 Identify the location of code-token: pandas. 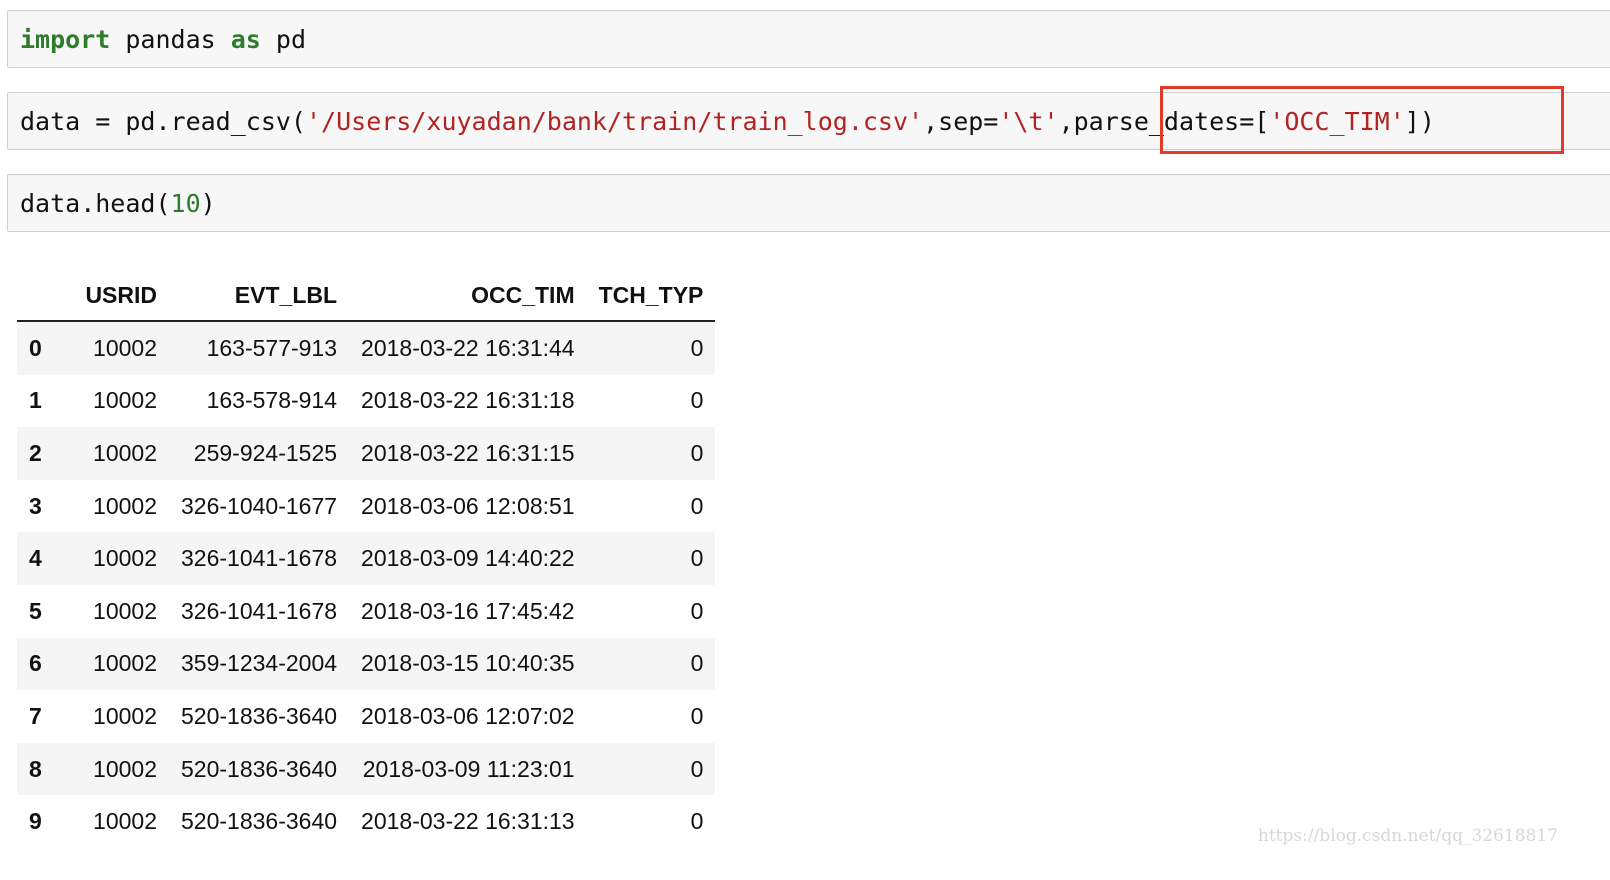
(170, 39).